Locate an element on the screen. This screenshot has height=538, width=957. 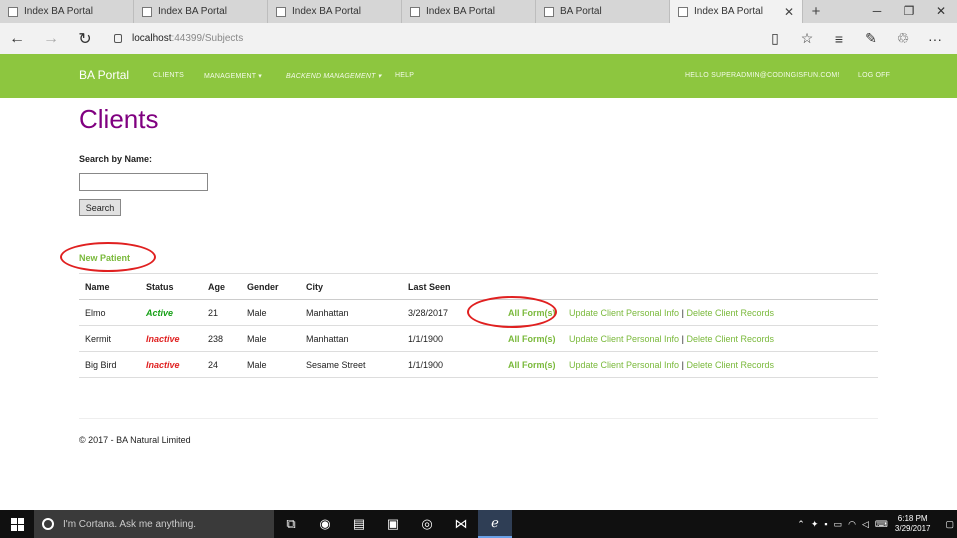
reading-view-icon: ▯ is located at coordinates (775, 38).